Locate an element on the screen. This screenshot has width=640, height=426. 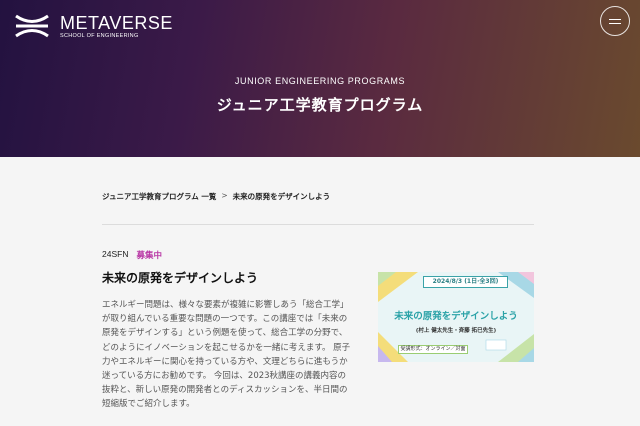
status-badge: 募集中 is located at coordinates (149, 256).